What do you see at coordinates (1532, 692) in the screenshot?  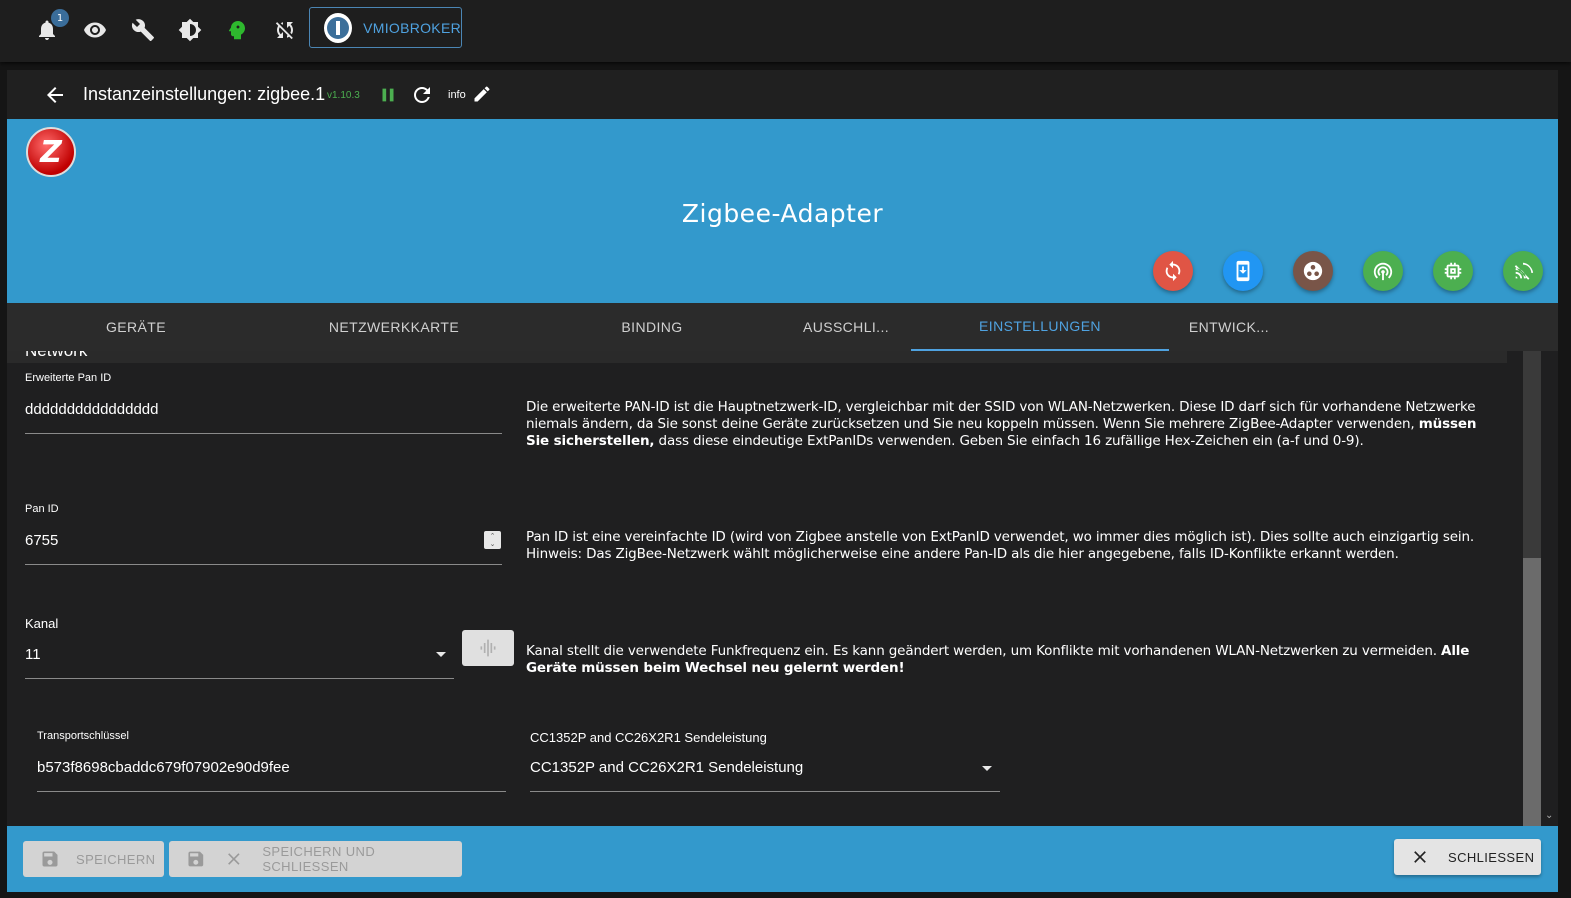 I see `scrollbar-thumb` at bounding box center [1532, 692].